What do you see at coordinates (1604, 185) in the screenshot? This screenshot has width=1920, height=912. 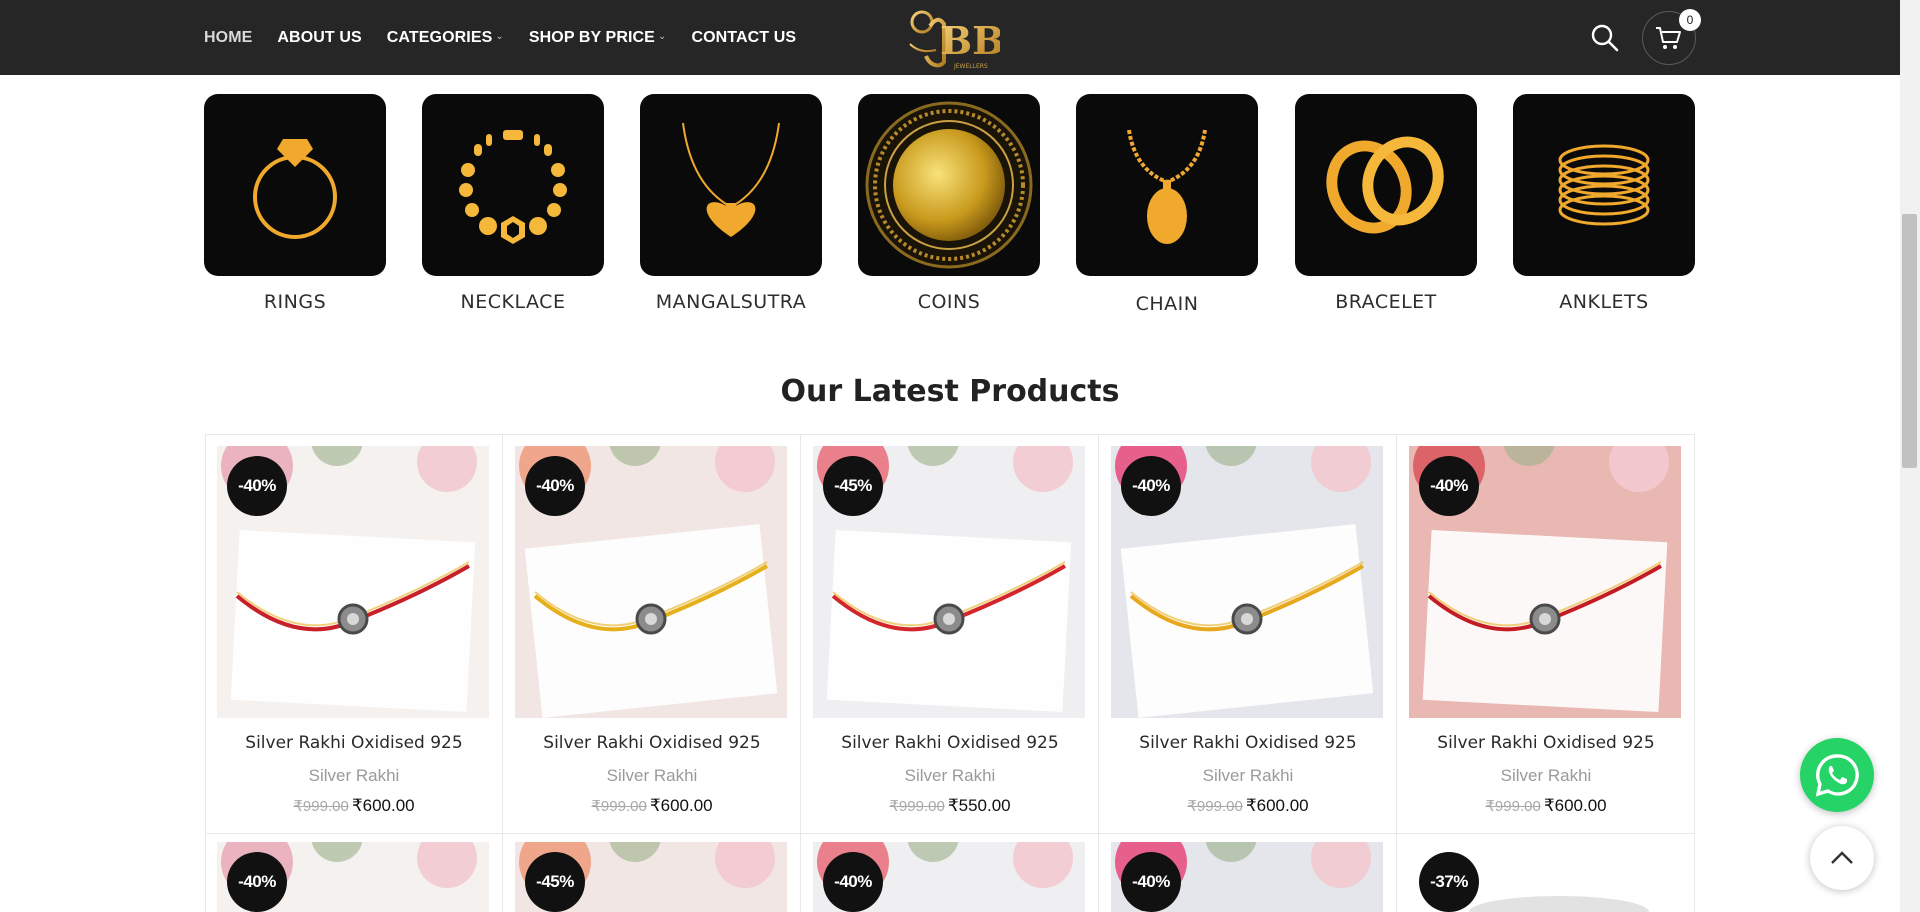 I see `anklet-icon` at bounding box center [1604, 185].